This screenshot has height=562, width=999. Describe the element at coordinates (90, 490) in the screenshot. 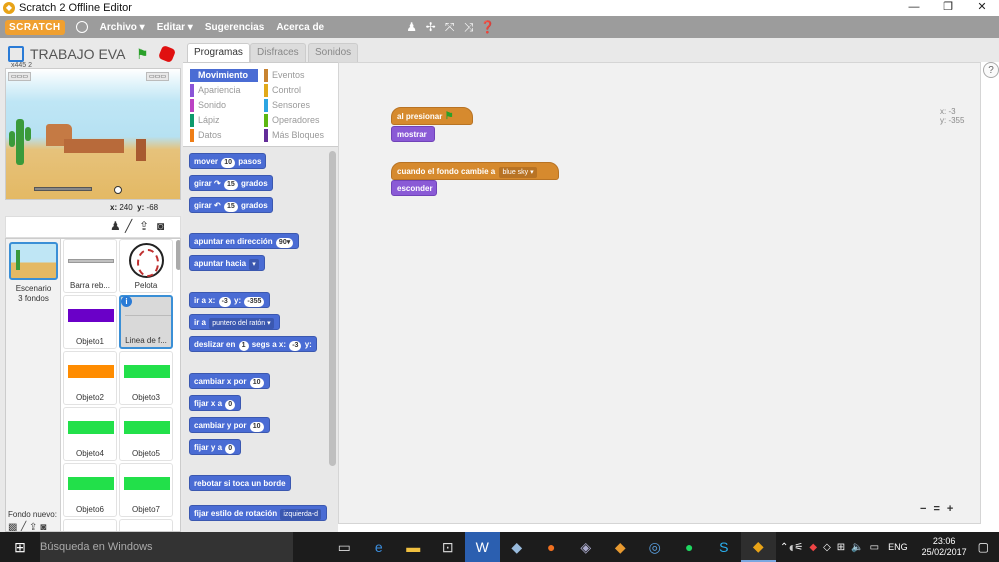

I see `sprite-tile: Objeto6` at that location.